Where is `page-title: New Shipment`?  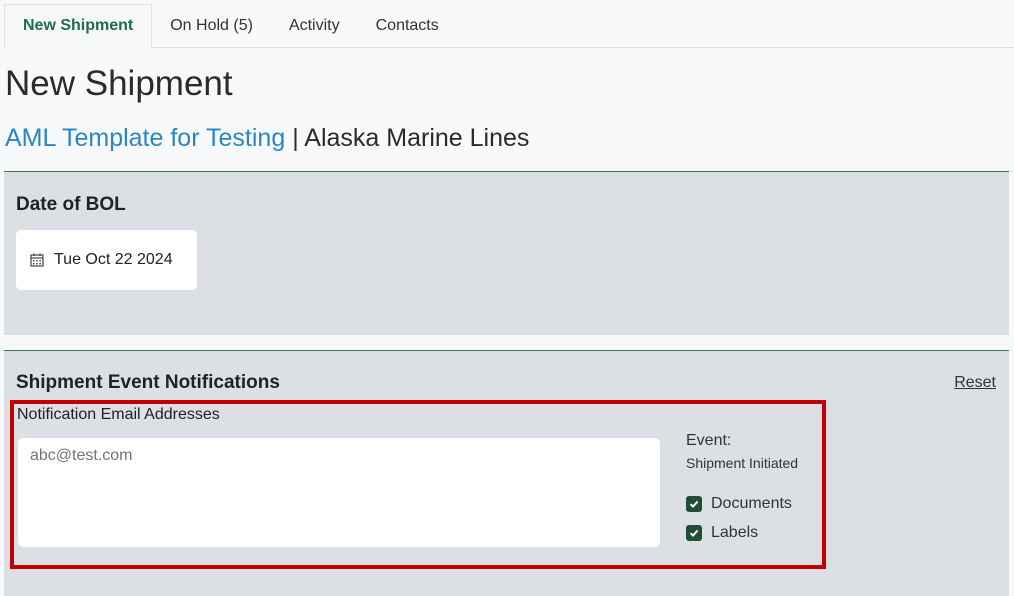 page-title: New Shipment is located at coordinates (119, 83).